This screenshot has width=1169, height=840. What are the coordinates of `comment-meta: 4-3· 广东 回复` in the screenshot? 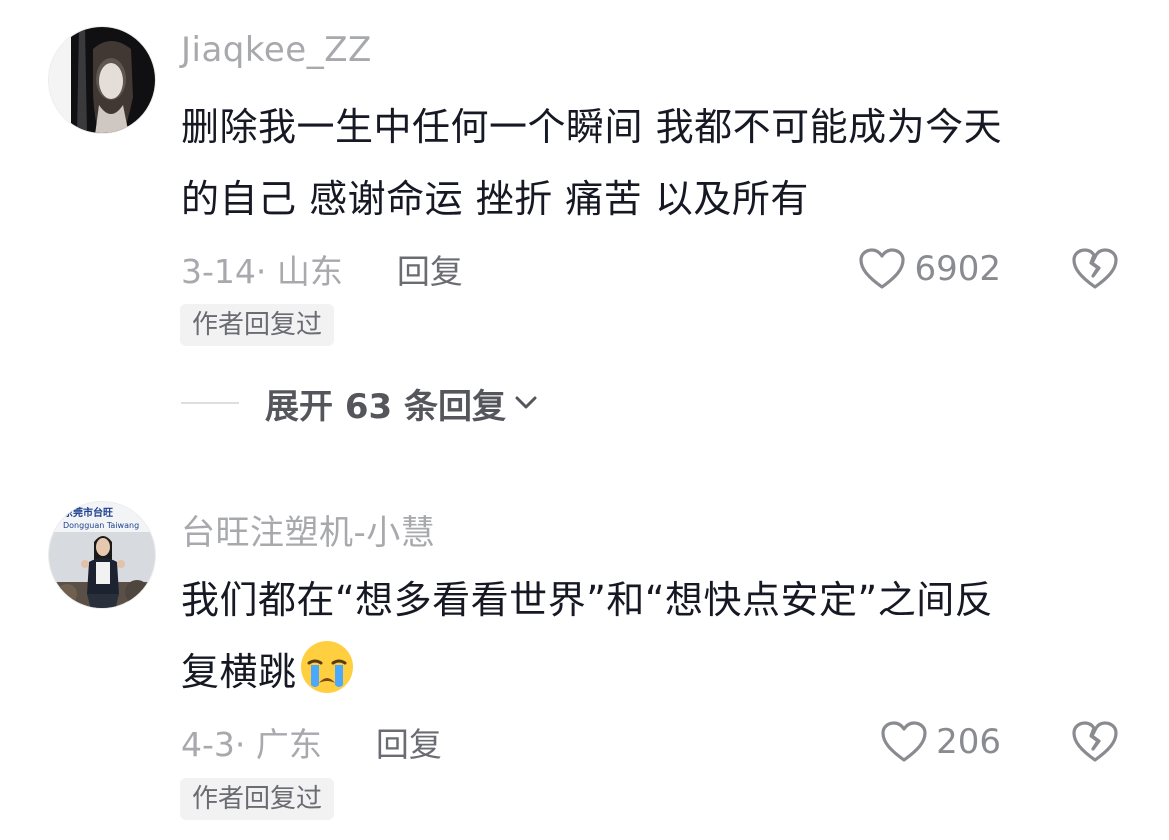 It's located at (311, 742).